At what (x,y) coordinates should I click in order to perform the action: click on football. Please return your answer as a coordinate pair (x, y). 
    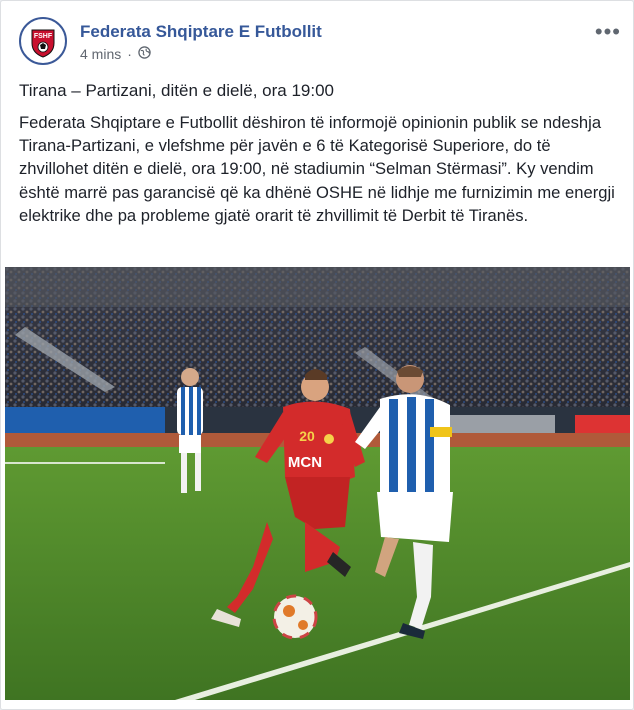
    Looking at the image, I should click on (295, 617).